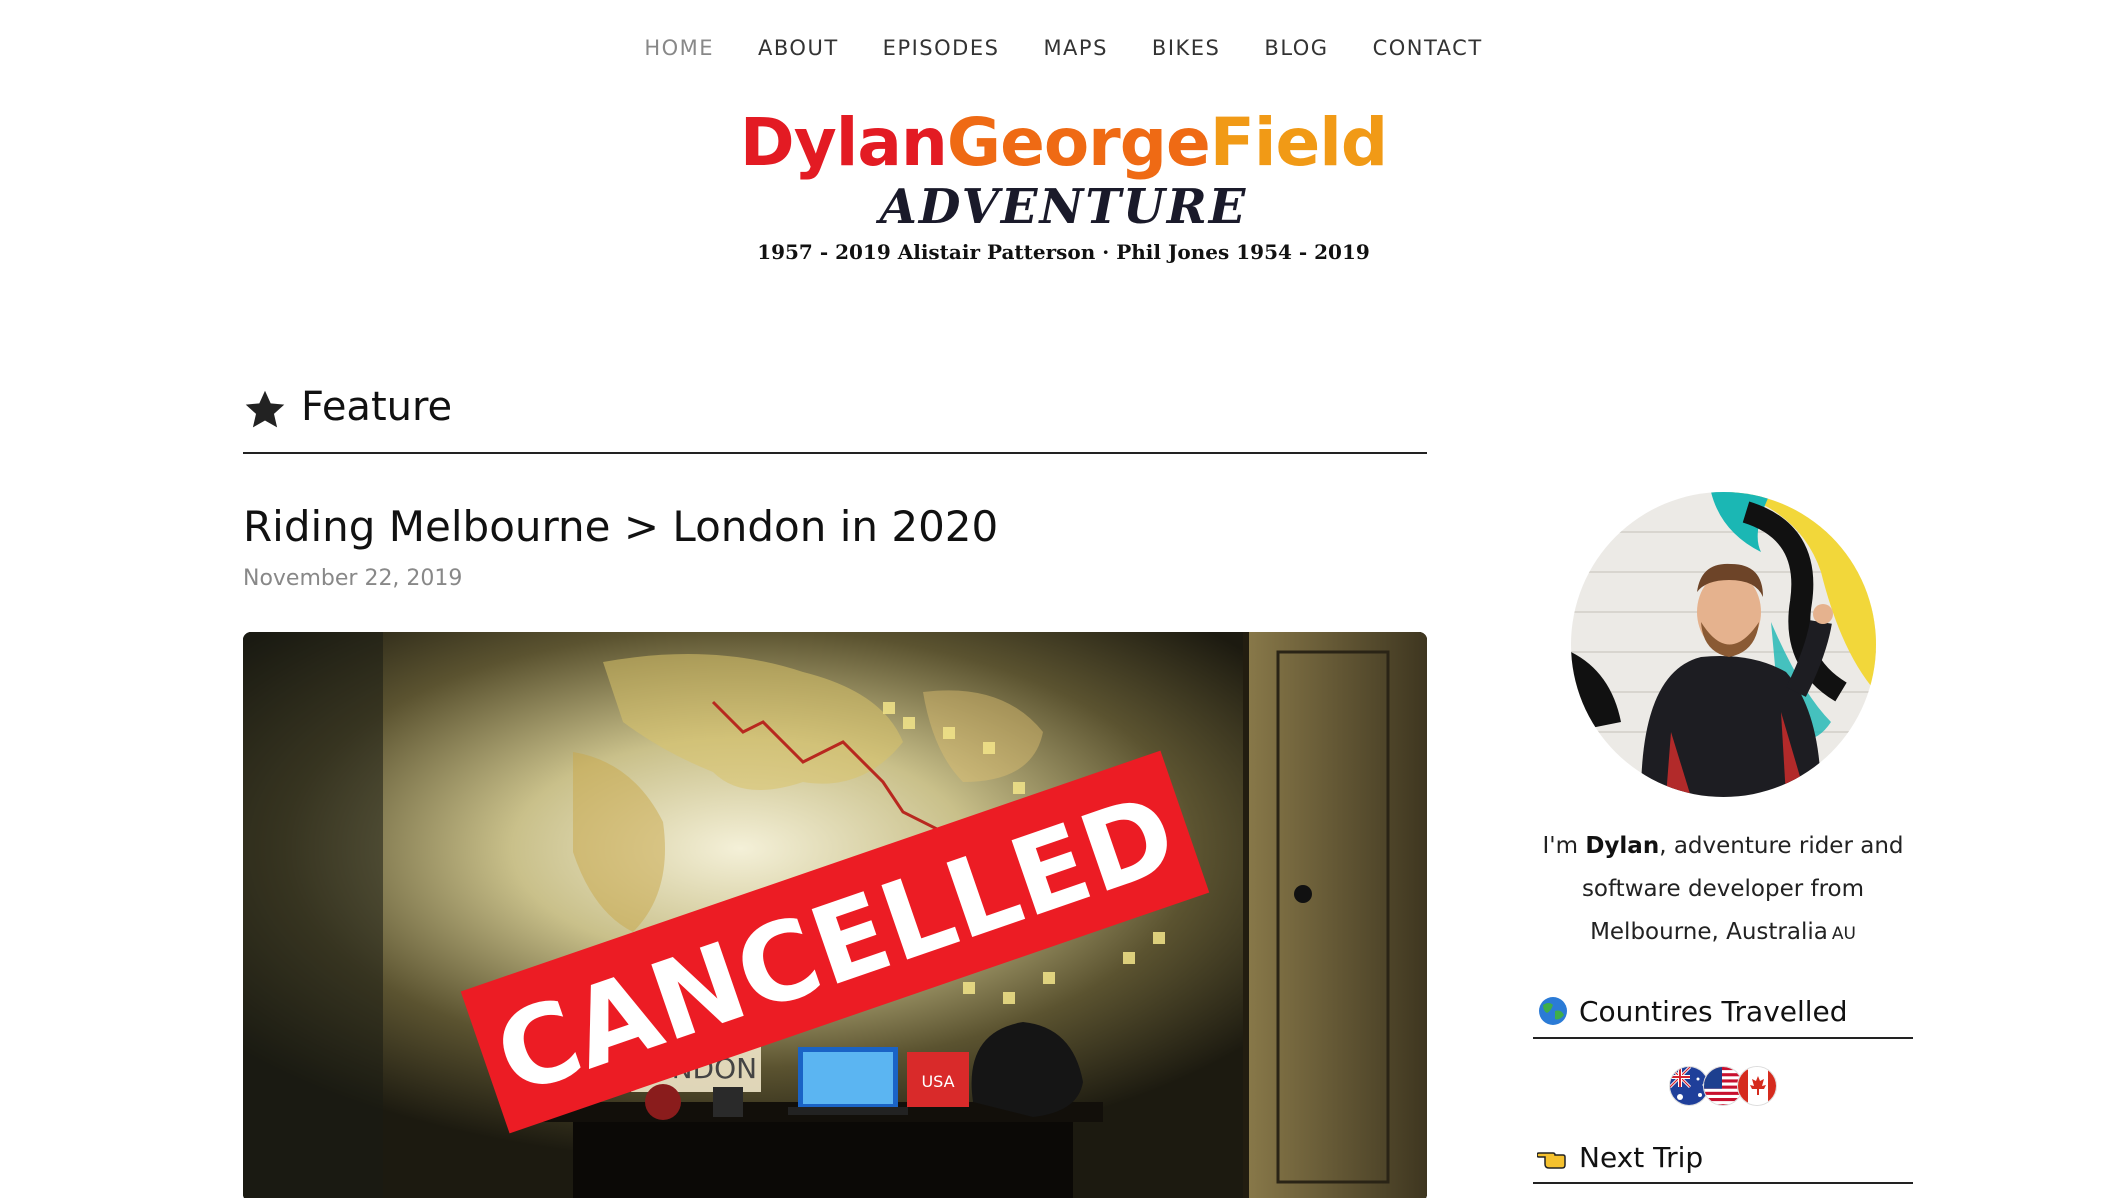 This screenshot has height=1198, width=2127. Describe the element at coordinates (1622, 846) in the screenshot. I see `bio-name: Dylan` at that location.